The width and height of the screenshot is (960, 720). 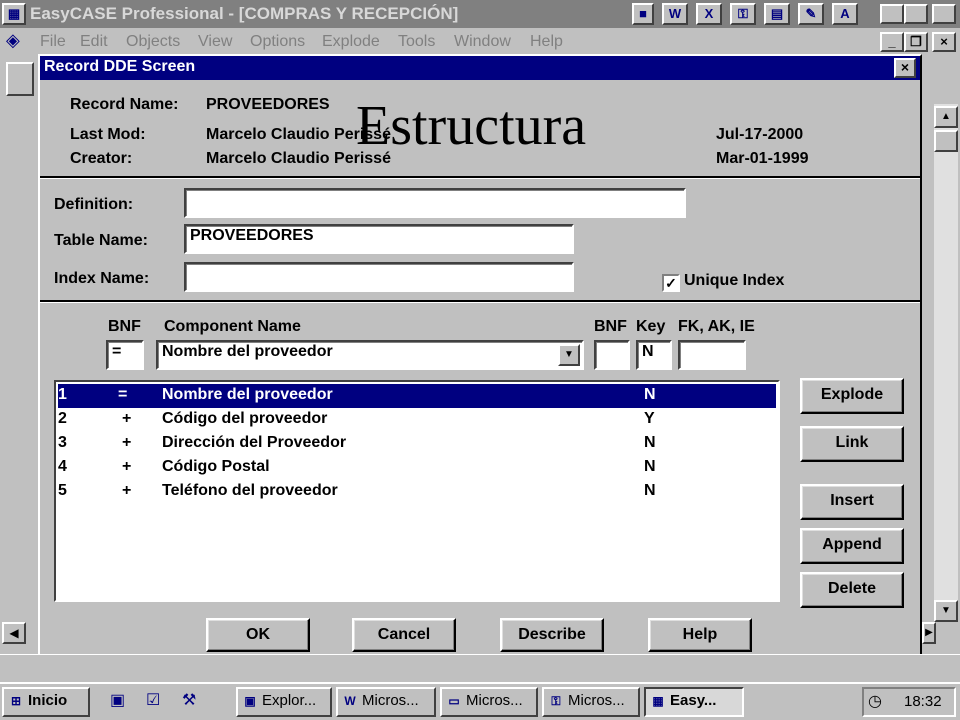 I want to click on bnf2-input, so click(x=612, y=355).